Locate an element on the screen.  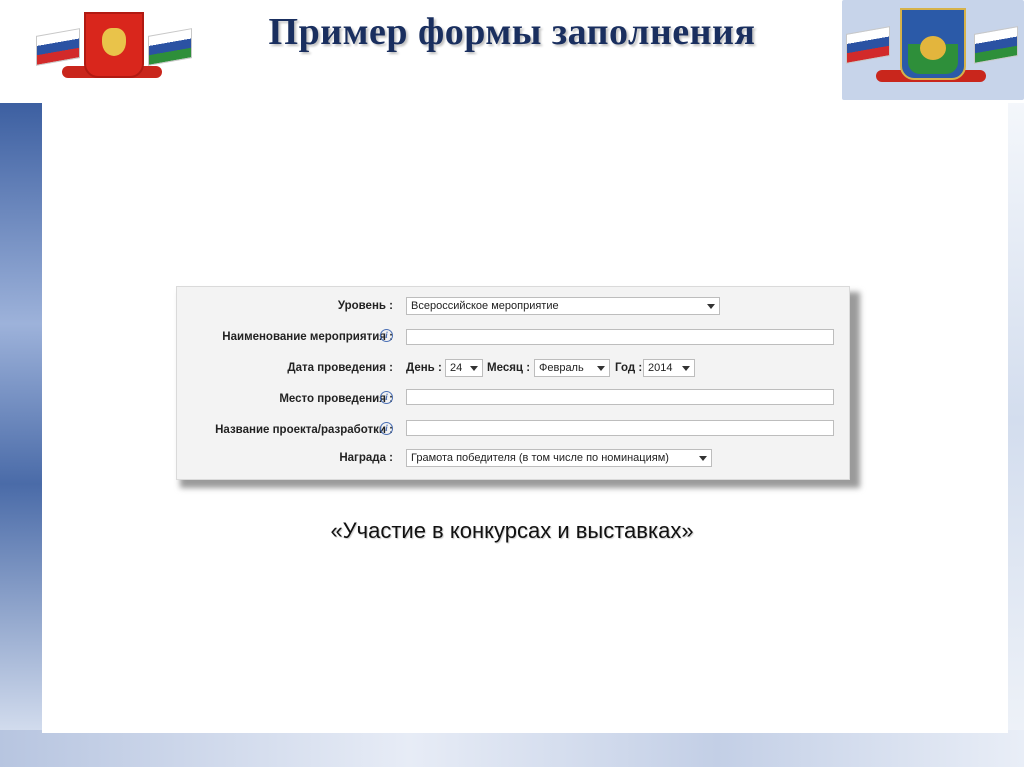
russia-coat-of-arms-emblem is located at coordinates (112, 48).